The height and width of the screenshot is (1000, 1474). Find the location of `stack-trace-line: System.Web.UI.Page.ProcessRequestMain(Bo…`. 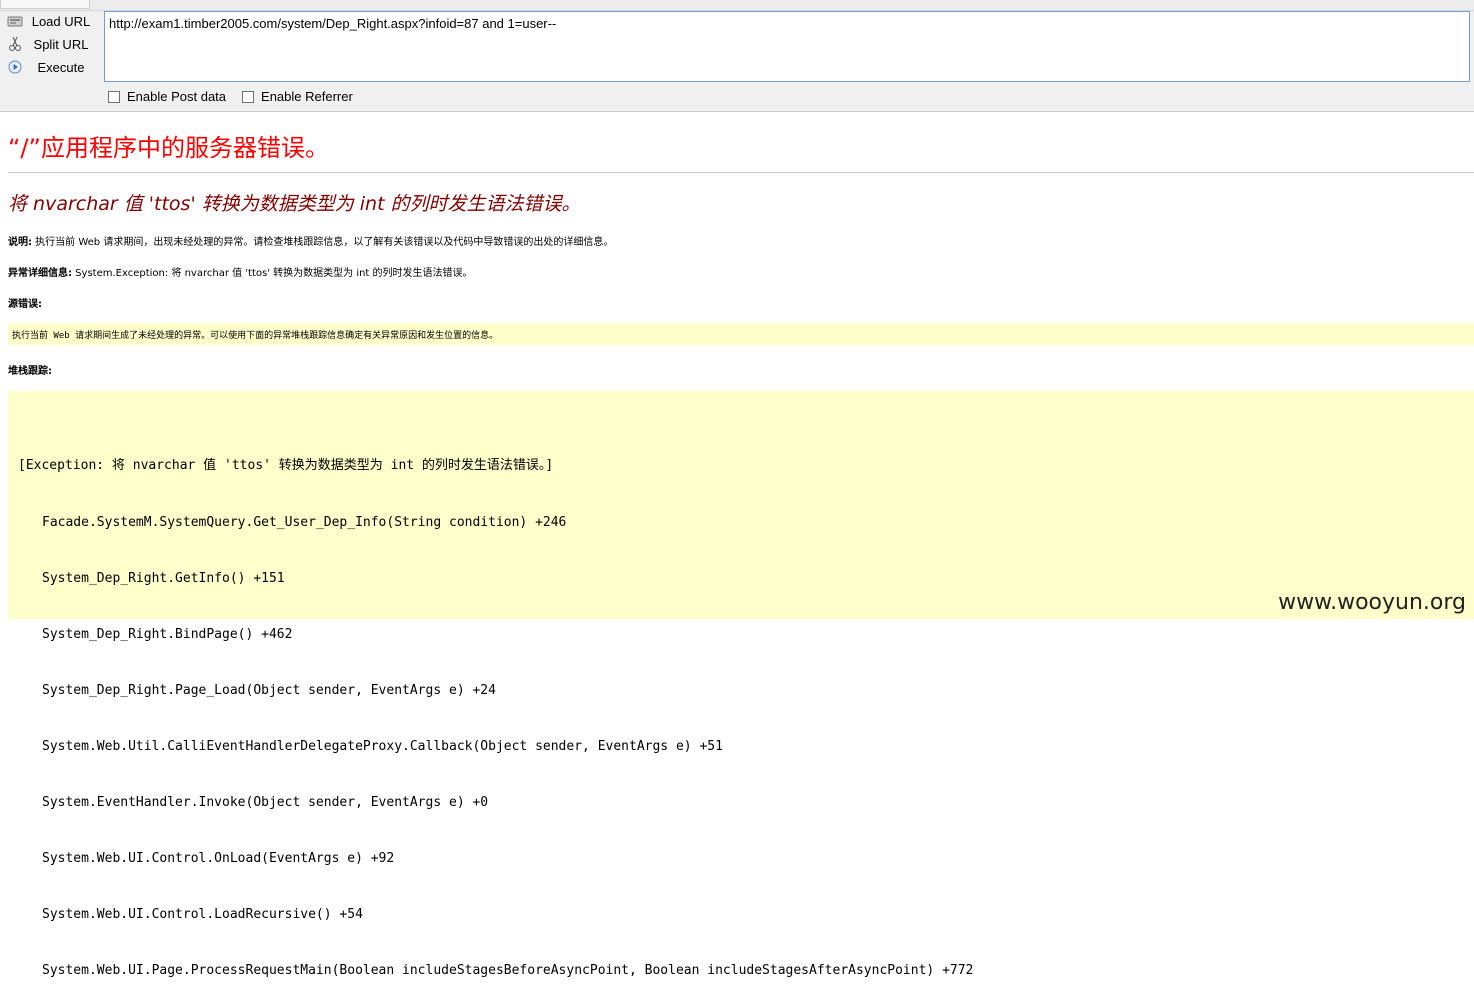

stack-trace-line: System.Web.UI.Page.ProcessRequestMain(Bo… is located at coordinates (508, 971).